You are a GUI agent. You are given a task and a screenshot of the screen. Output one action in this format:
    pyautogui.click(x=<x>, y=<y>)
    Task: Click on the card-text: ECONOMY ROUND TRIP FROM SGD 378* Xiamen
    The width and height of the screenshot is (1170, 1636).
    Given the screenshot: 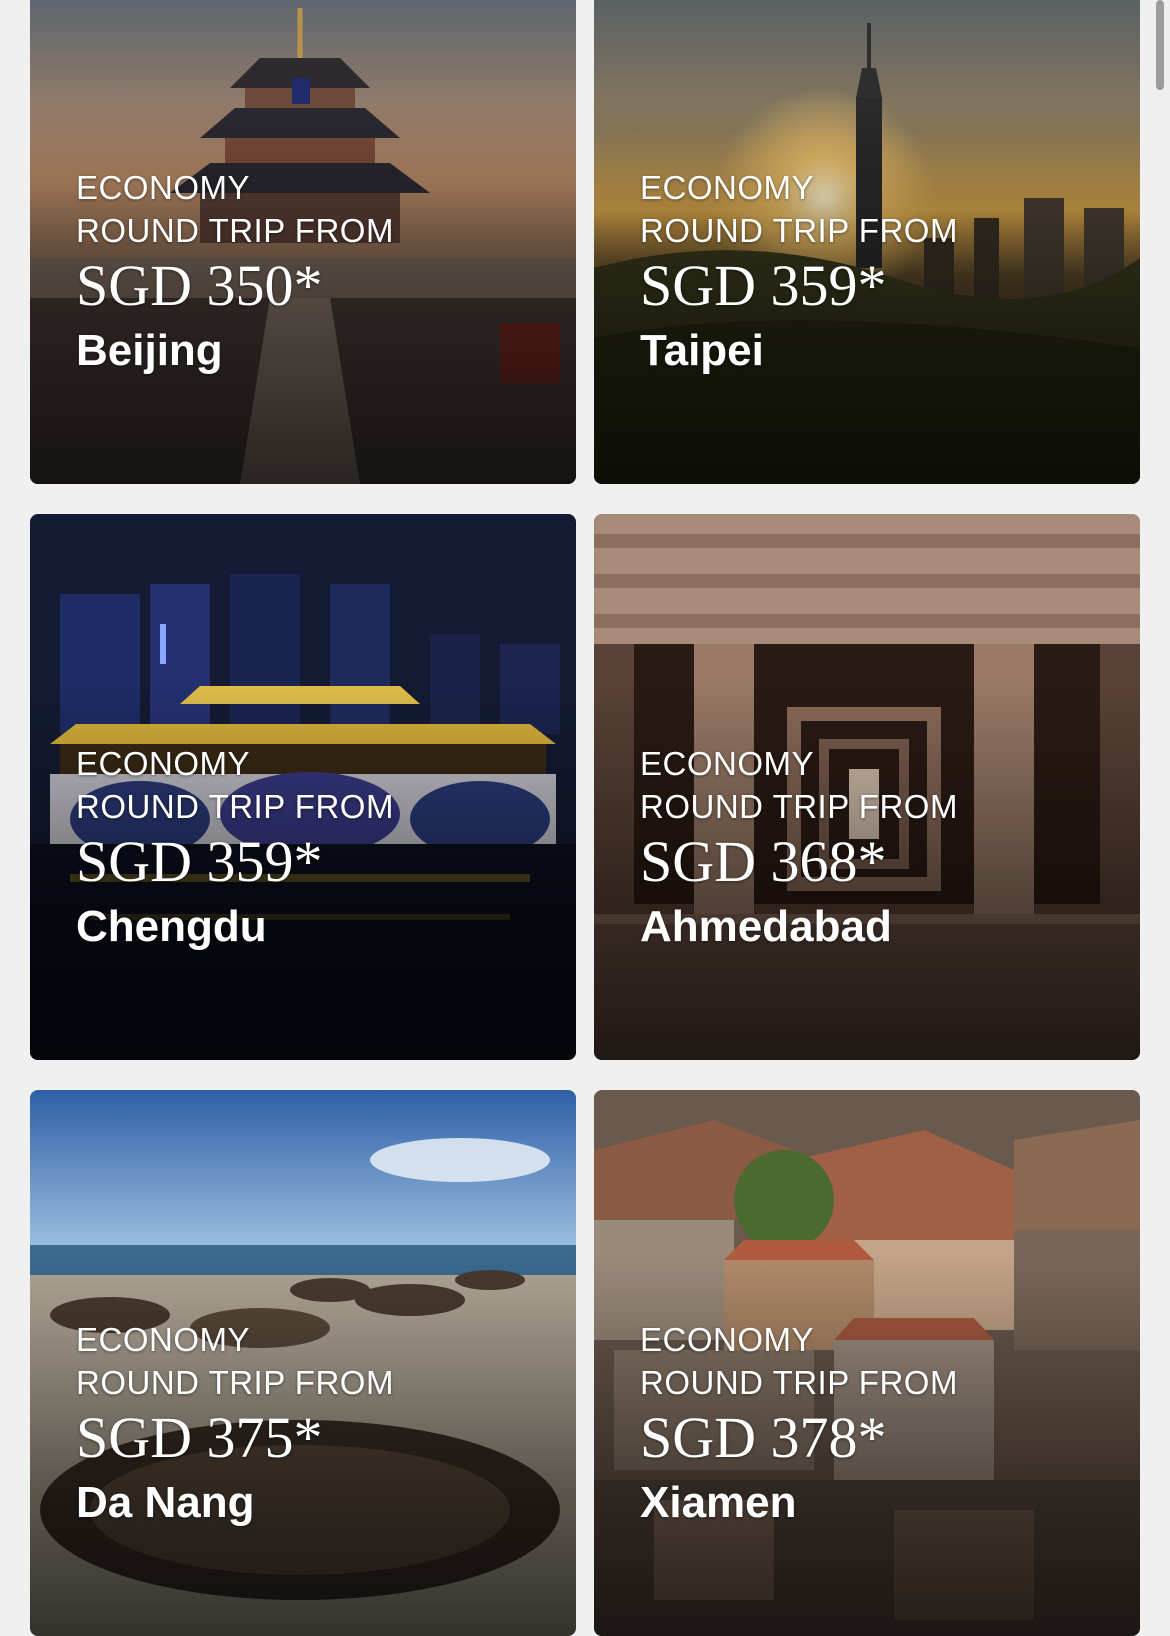 What is the action you would take?
    pyautogui.click(x=799, y=1425)
    